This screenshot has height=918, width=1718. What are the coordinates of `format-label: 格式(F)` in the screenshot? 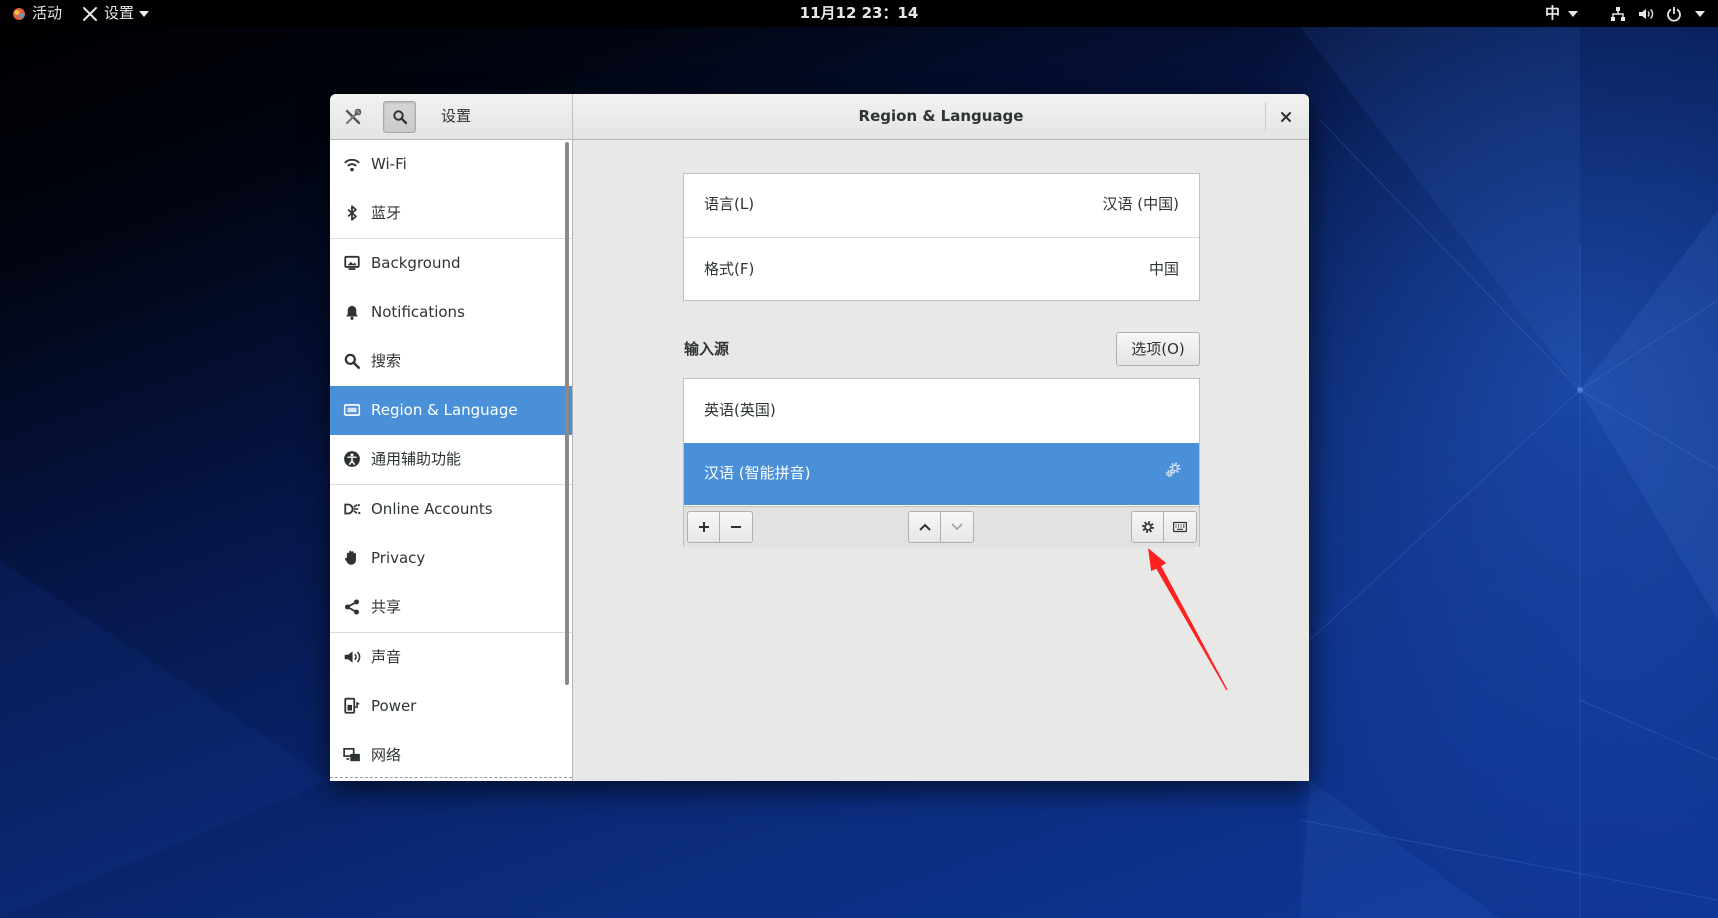 It's located at (729, 269).